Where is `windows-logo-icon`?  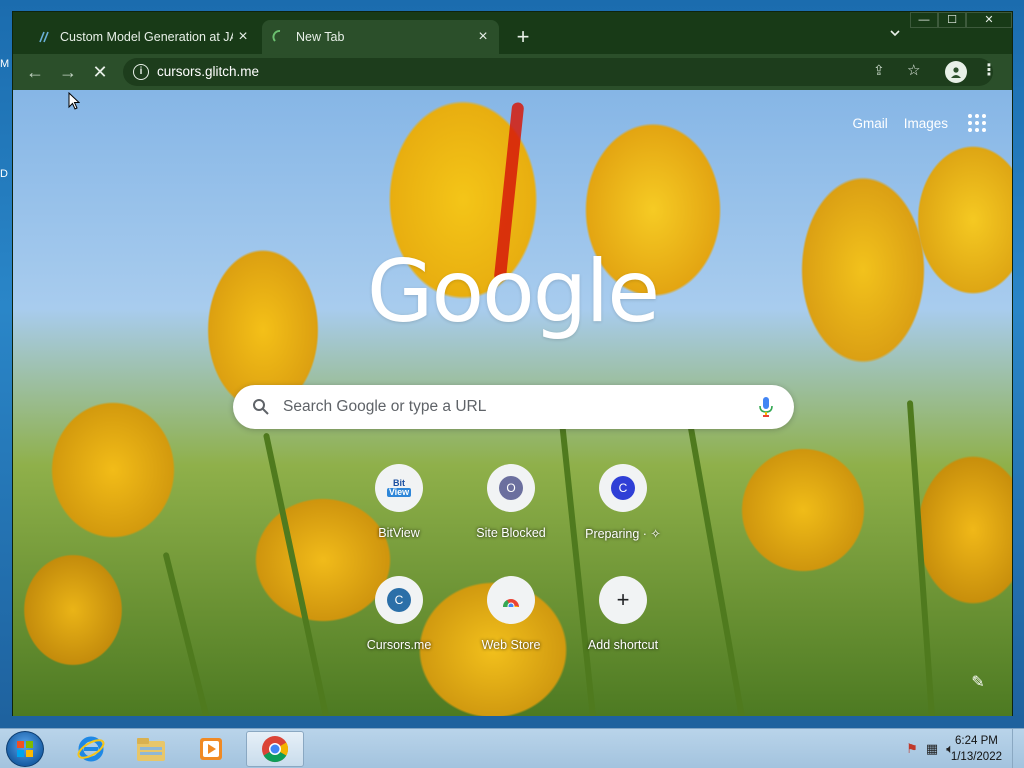
windows-logo-icon is located at coordinates (25, 749).